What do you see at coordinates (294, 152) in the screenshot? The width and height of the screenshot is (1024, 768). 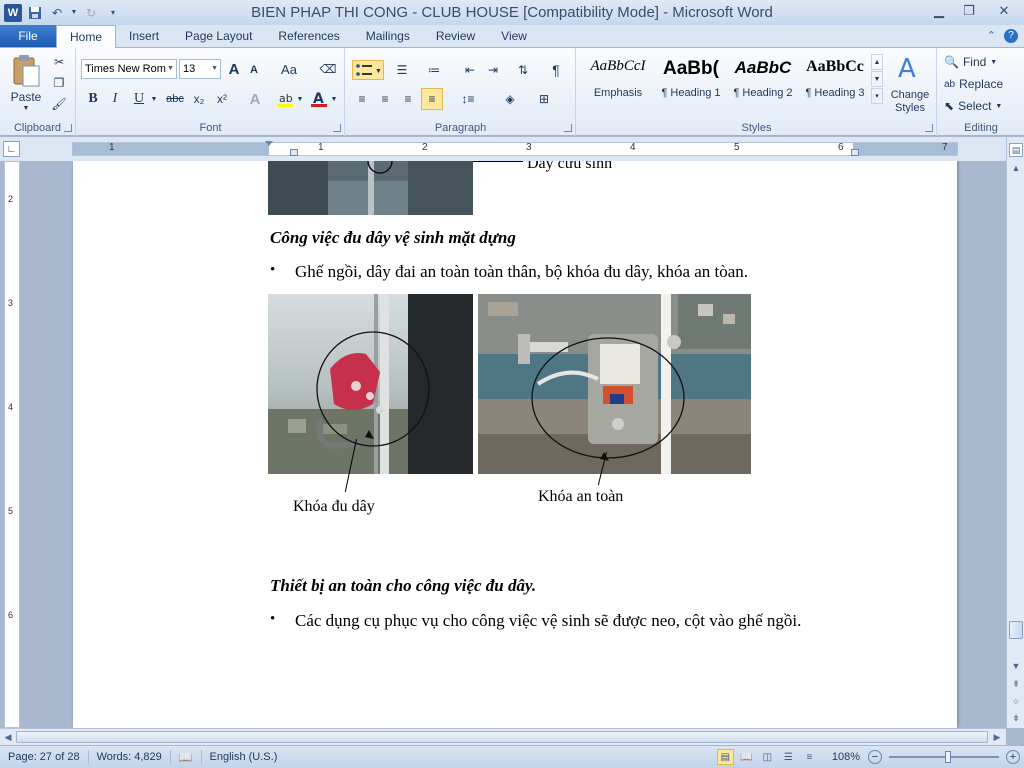 I see `hanging-indent-marker` at bounding box center [294, 152].